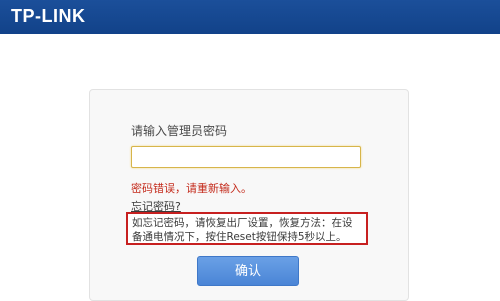  I want to click on admin-password-input, so click(246, 157).